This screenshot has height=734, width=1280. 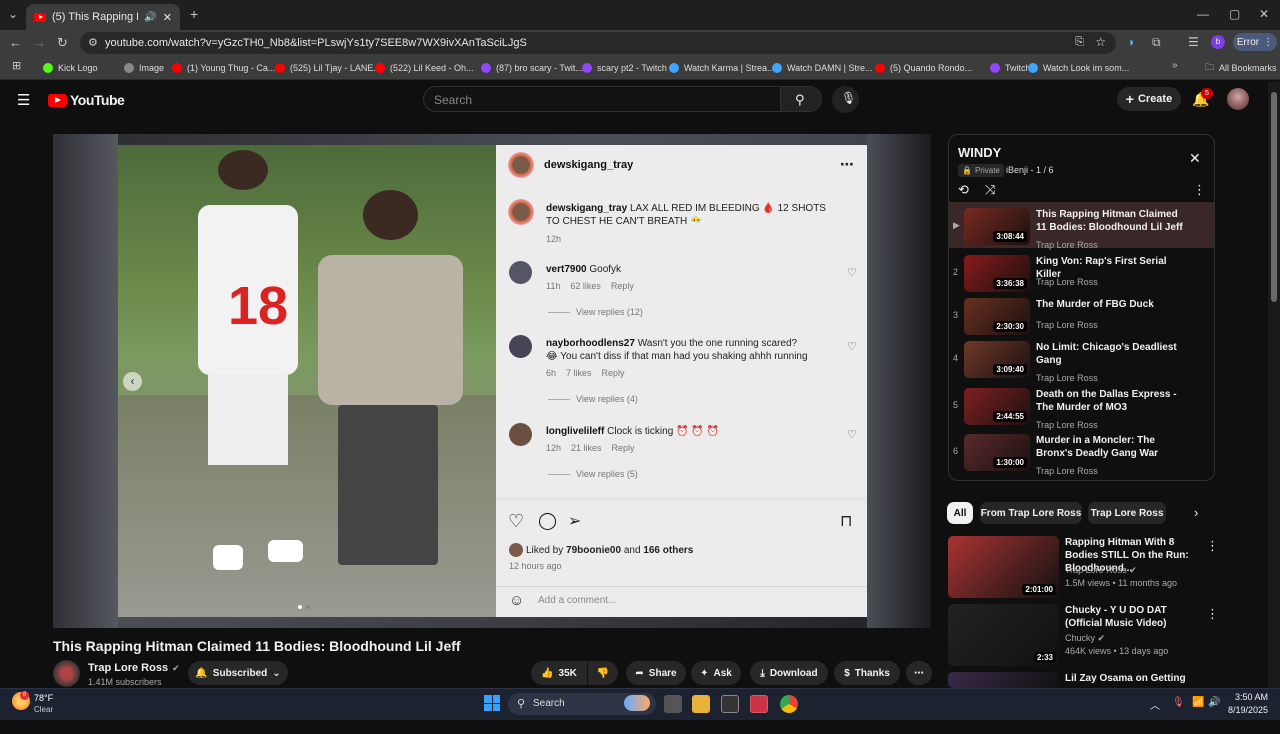 What do you see at coordinates (595, 312) in the screenshot?
I see `view-replies-link: View replies (12)` at bounding box center [595, 312].